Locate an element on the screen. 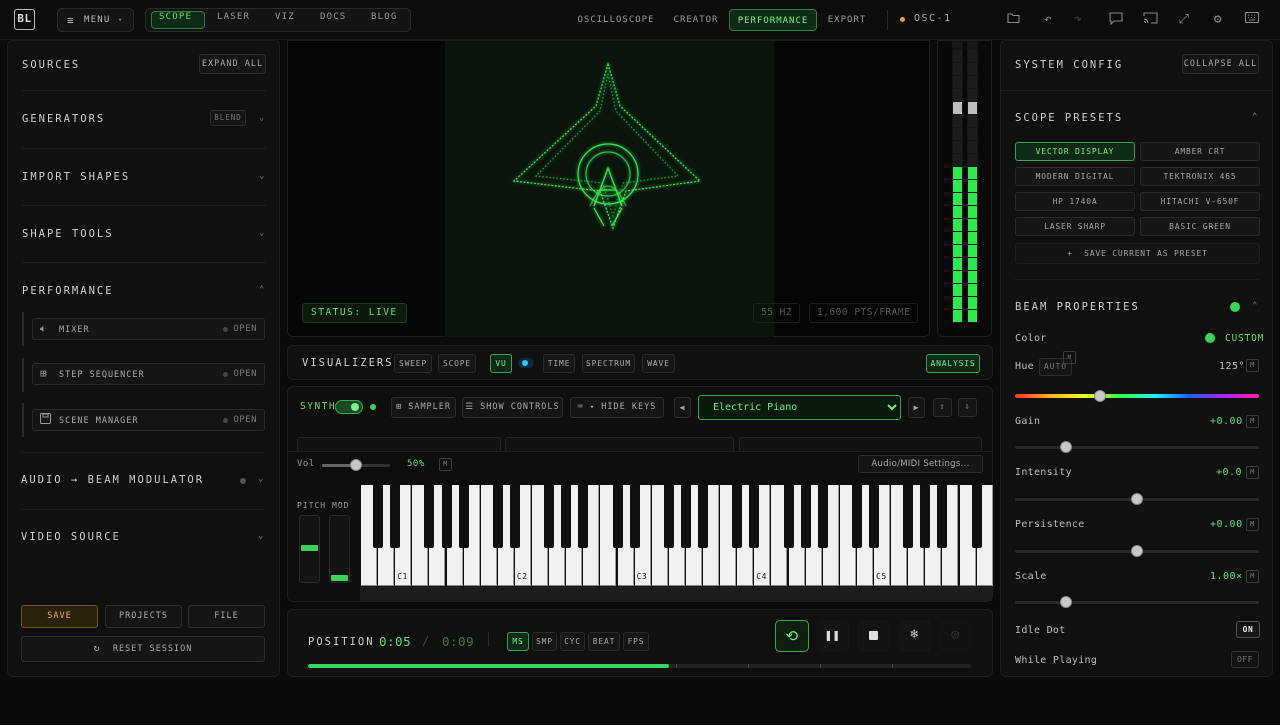  video-source-header: VIDEO SOURCE is located at coordinates (71, 537).